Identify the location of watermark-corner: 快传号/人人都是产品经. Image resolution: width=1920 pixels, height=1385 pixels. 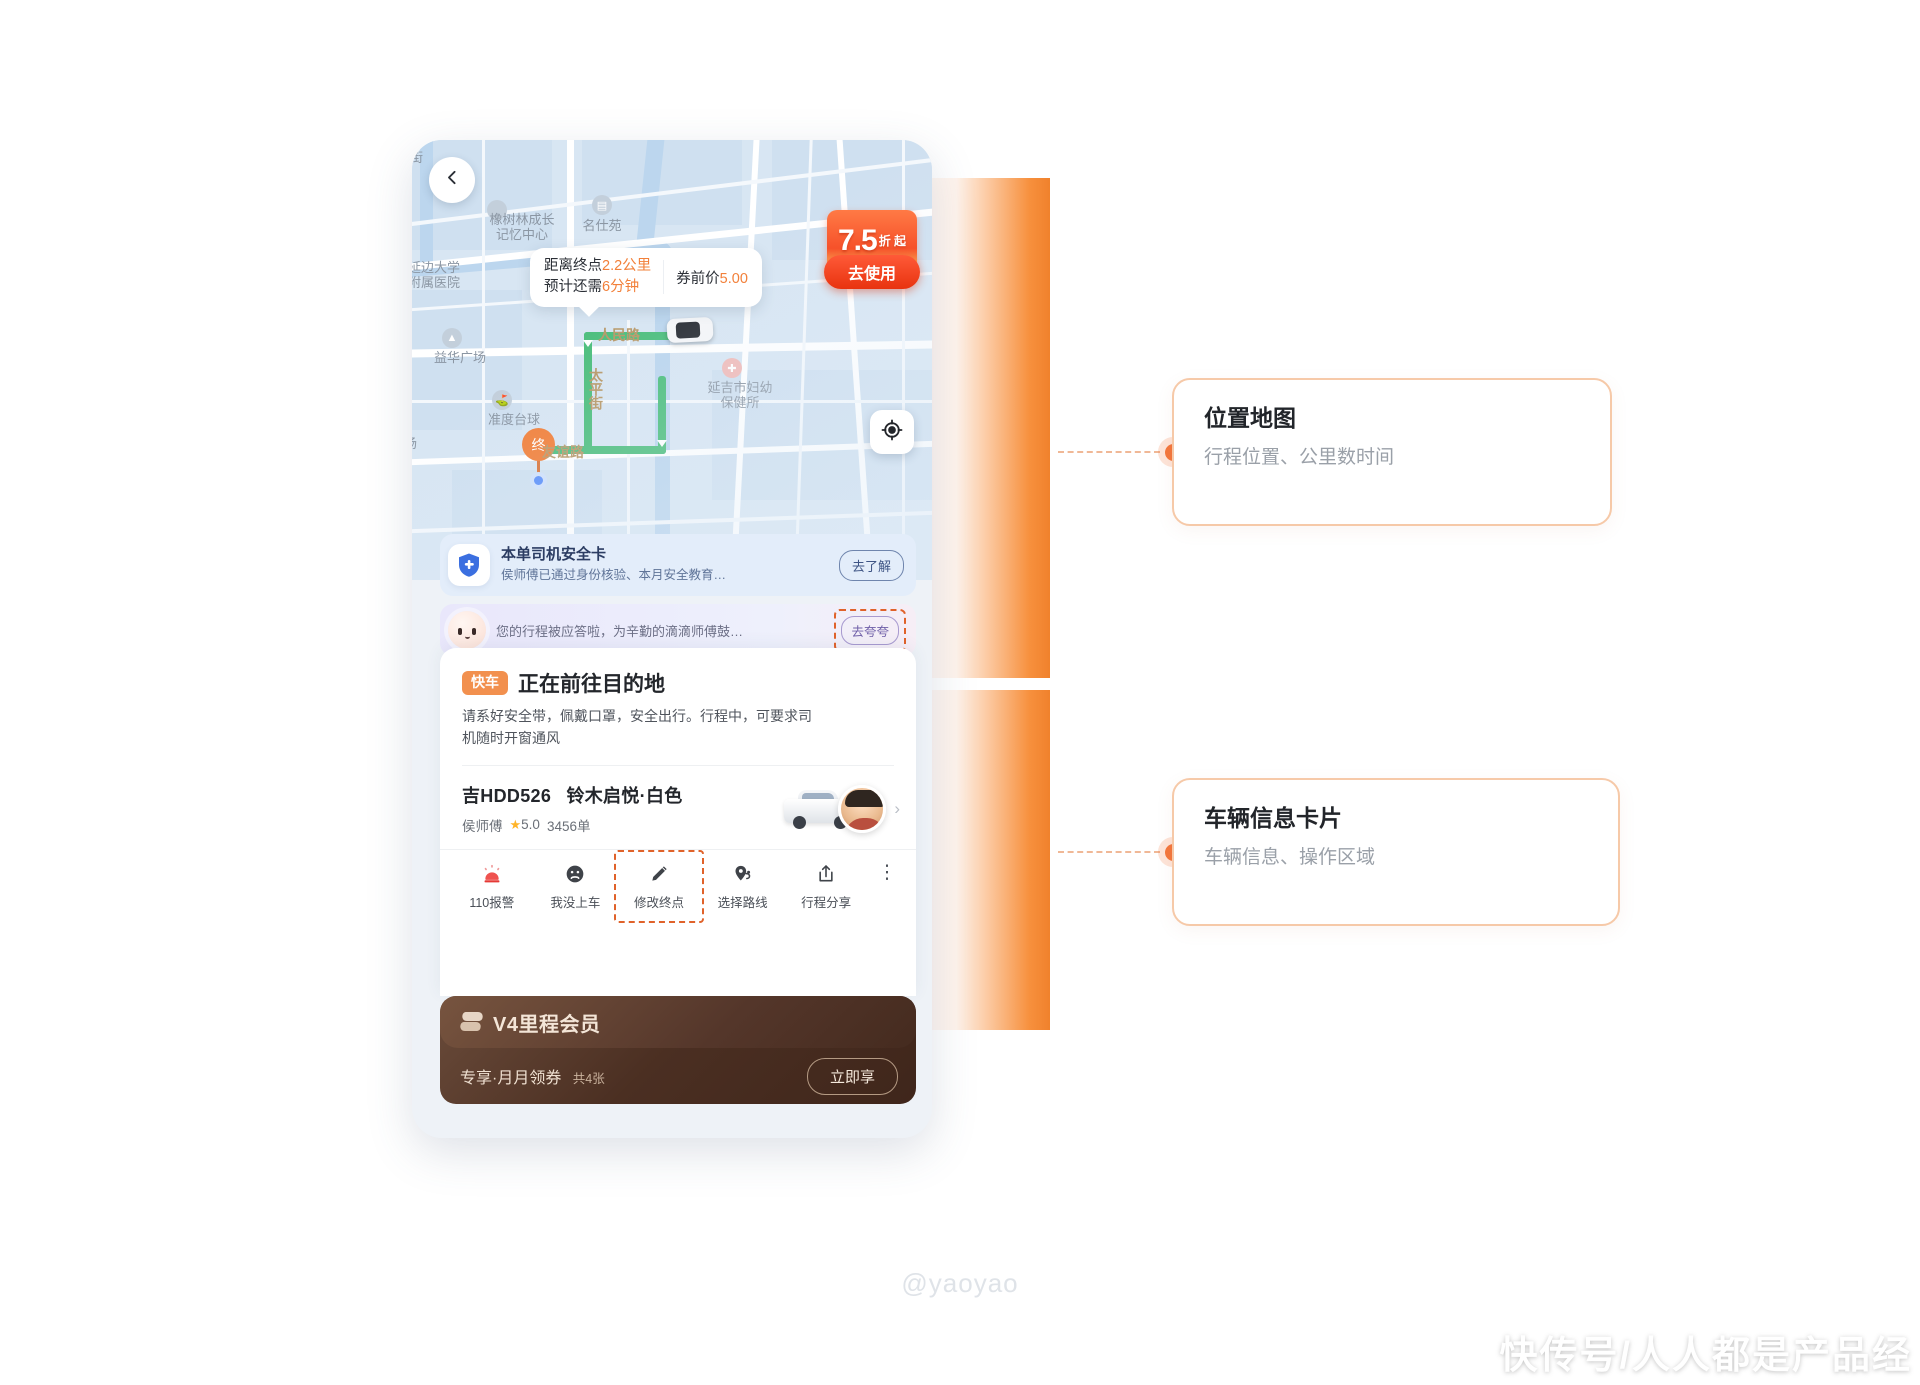
(1705, 1356).